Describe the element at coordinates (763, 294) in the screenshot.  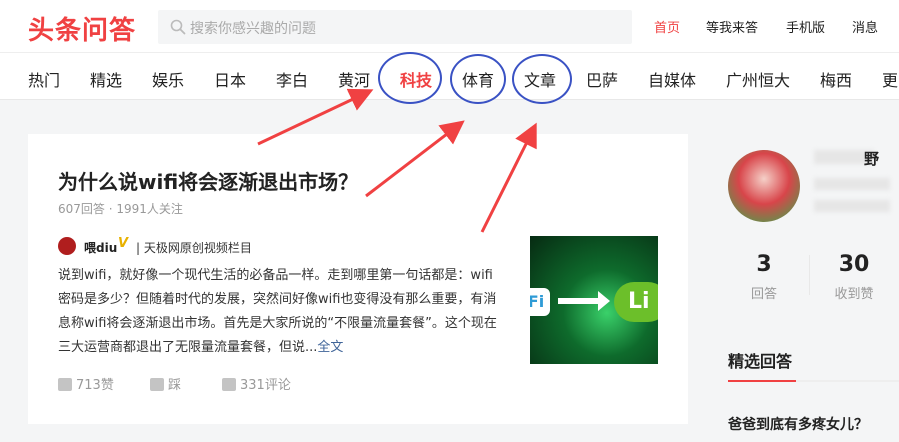
I see `answers-label: 回答` at that location.